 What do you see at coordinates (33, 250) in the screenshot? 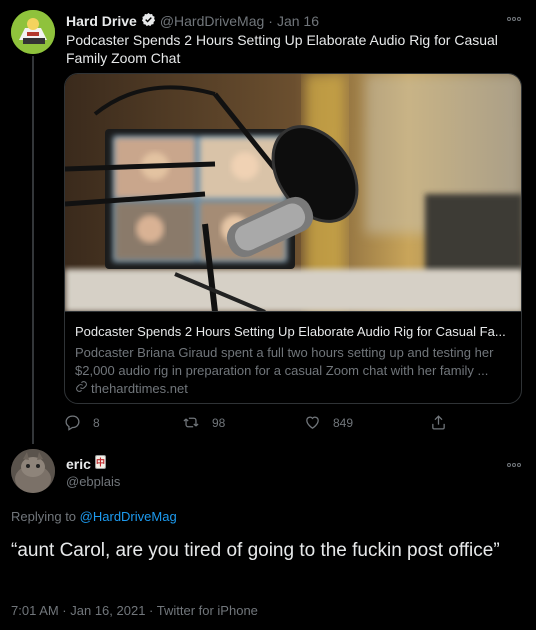
I see `thread-connector-line` at bounding box center [33, 250].